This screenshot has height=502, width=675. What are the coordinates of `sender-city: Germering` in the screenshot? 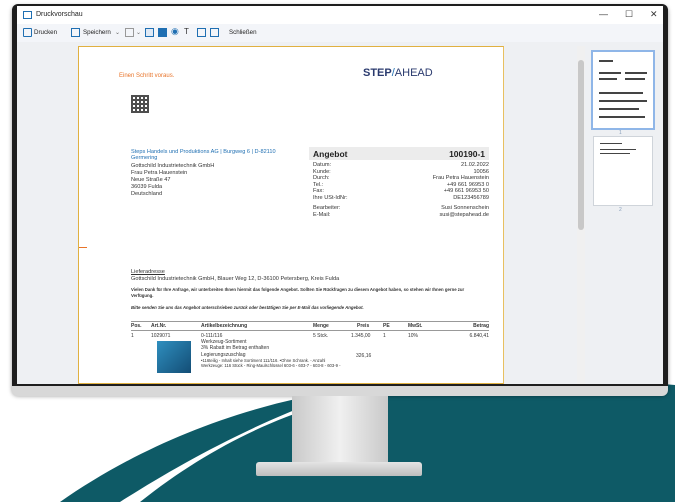 It's located at (144, 158).